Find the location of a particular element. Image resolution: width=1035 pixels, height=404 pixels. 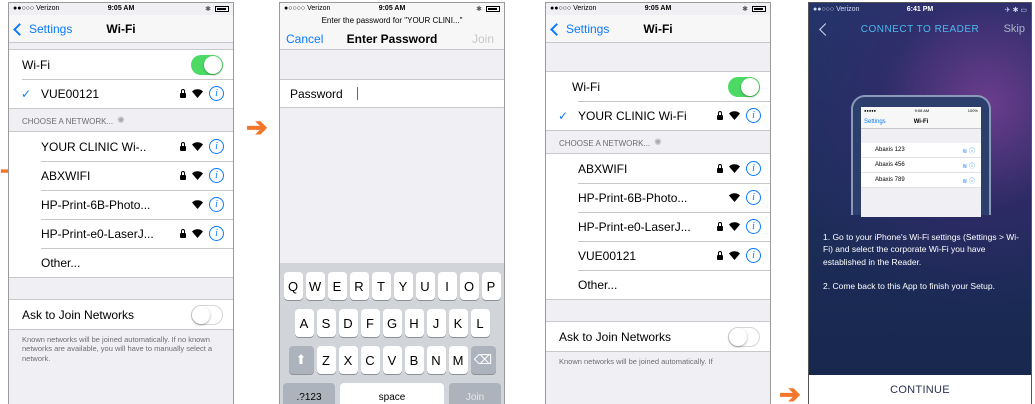

skip-button: Skip is located at coordinates (1014, 29).